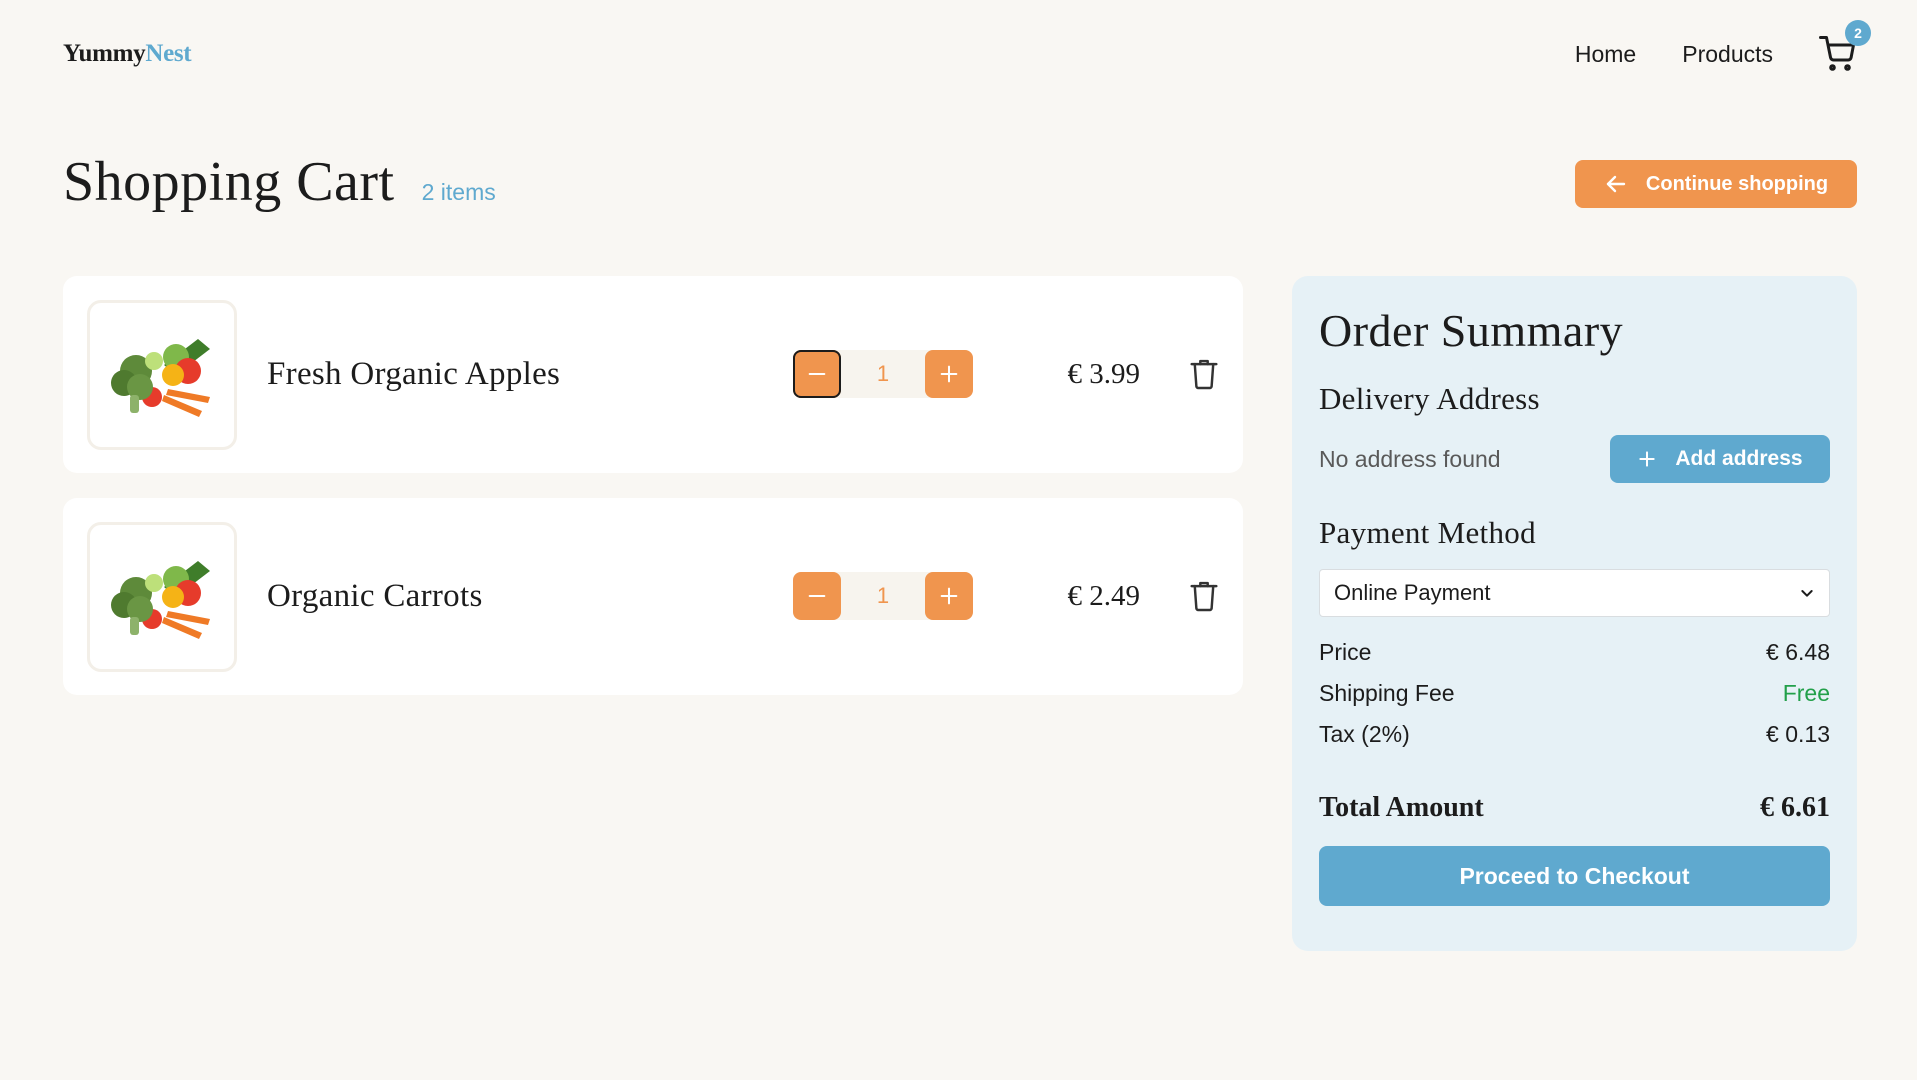 The image size is (1917, 1080). Describe the element at coordinates (104, 53) in the screenshot. I see `brand-name-part1: Yummy` at that location.